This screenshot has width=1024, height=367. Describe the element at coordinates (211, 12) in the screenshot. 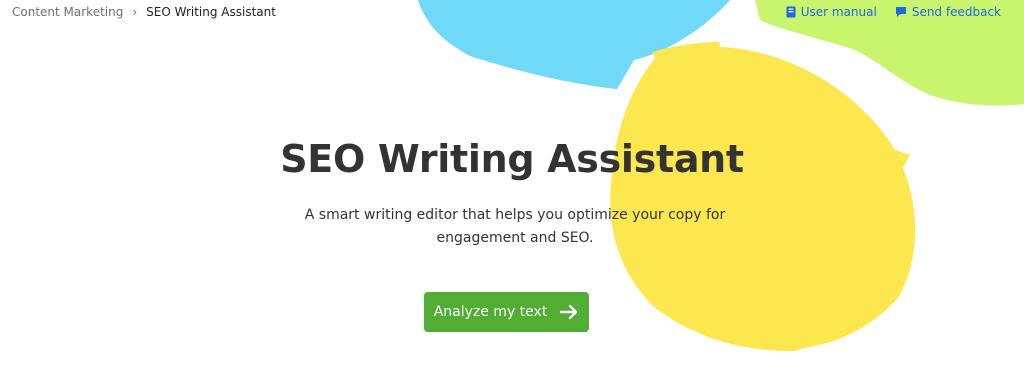

I see `breadcrumb-current-page: SEO Writing Assistant` at that location.